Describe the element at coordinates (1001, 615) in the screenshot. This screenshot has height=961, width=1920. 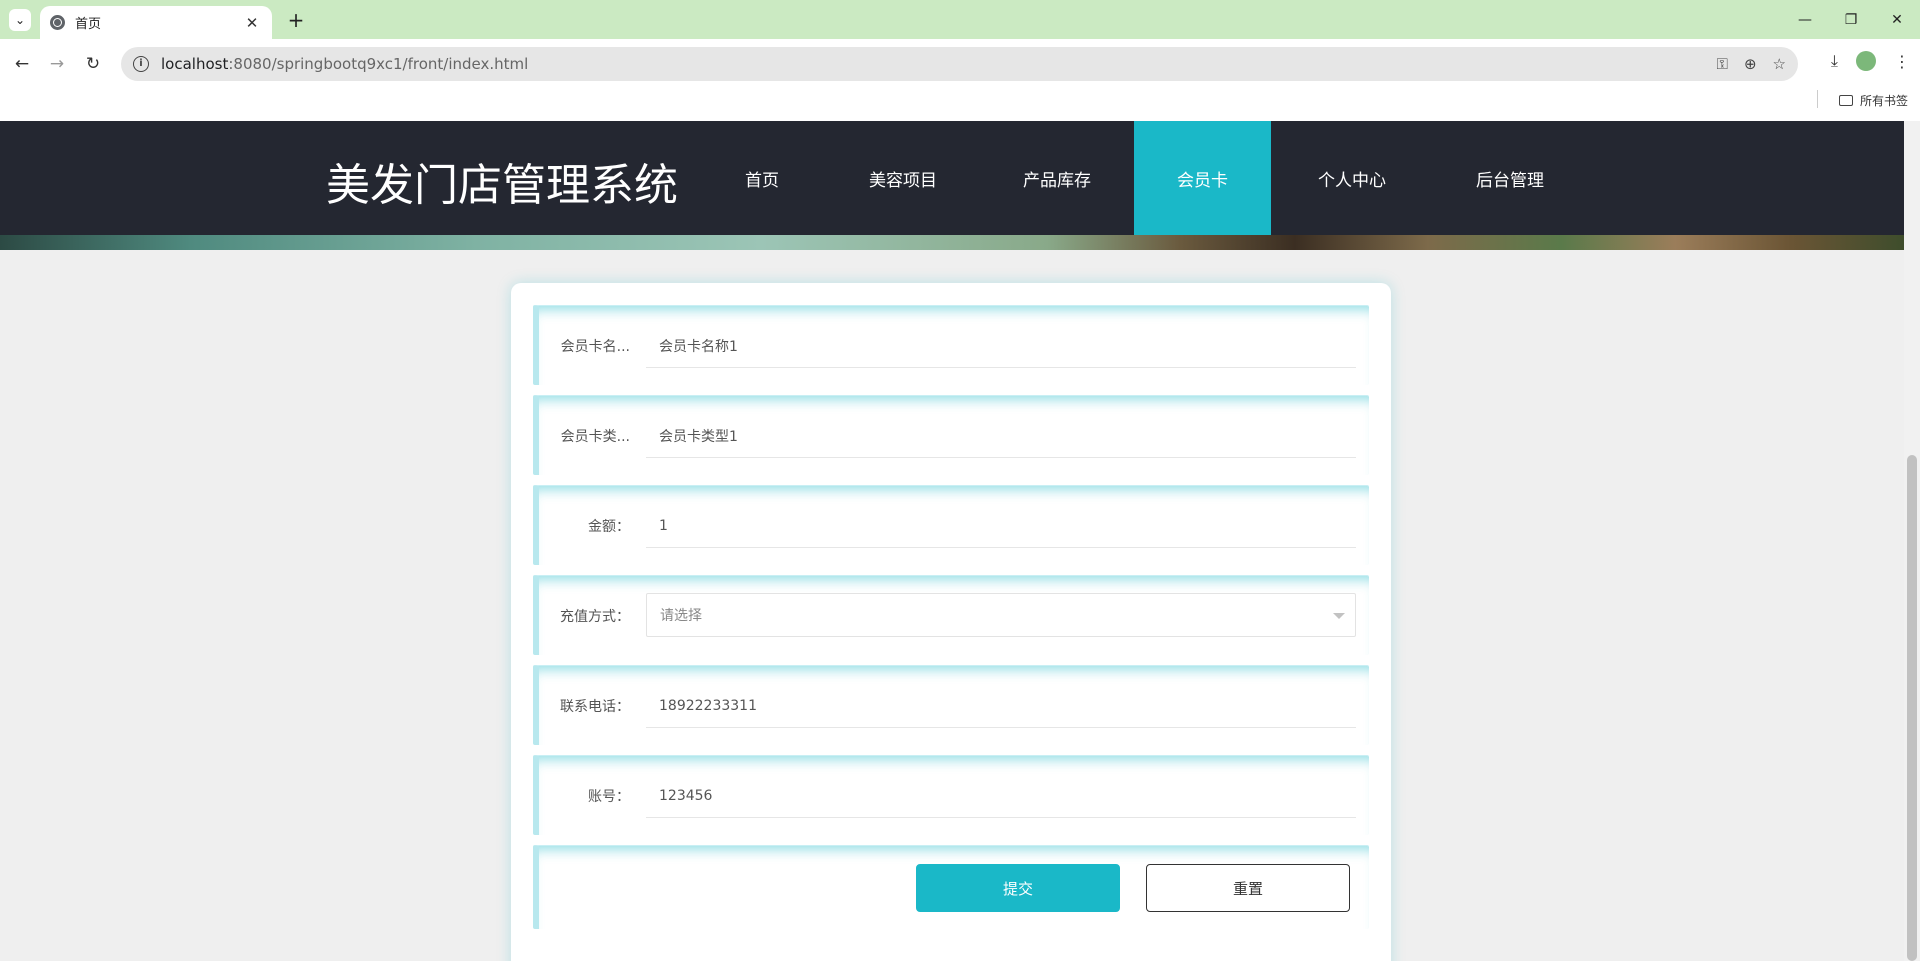
I see `recharge-method-select: 请选择` at that location.